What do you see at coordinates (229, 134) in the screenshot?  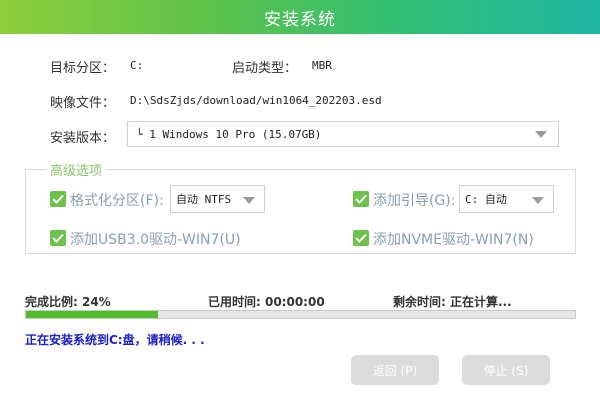 I see `edition-selected-value: └ 1 Windows 10 Pro (15.07GB)` at bounding box center [229, 134].